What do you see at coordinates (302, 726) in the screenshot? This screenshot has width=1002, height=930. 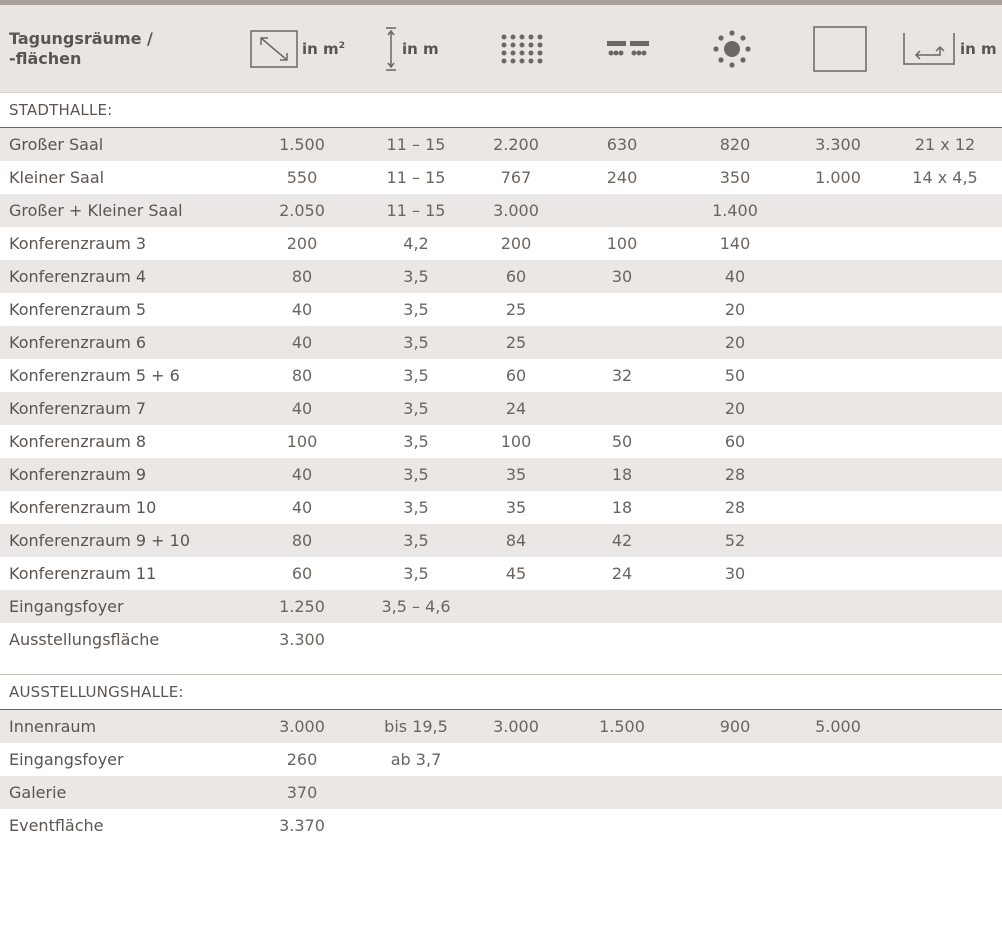 I see `area-cell: 3.000` at bounding box center [302, 726].